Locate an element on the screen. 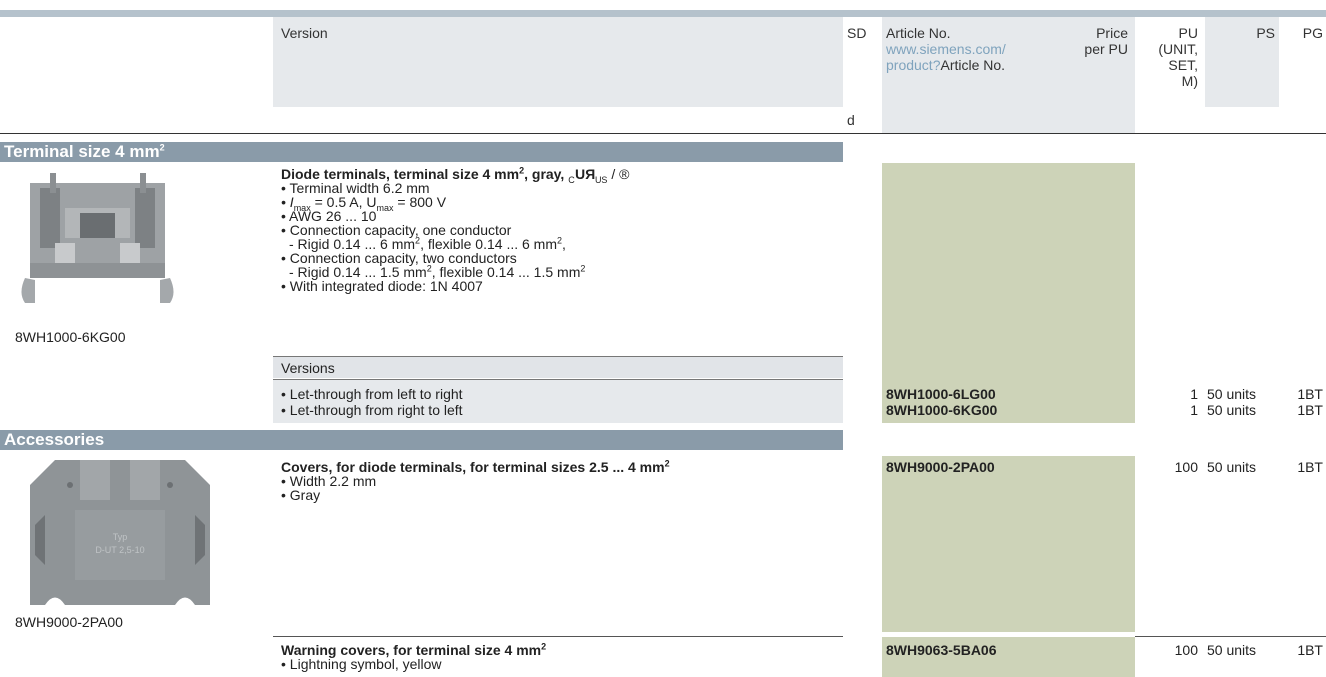  cert-us: US is located at coordinates (601, 179).